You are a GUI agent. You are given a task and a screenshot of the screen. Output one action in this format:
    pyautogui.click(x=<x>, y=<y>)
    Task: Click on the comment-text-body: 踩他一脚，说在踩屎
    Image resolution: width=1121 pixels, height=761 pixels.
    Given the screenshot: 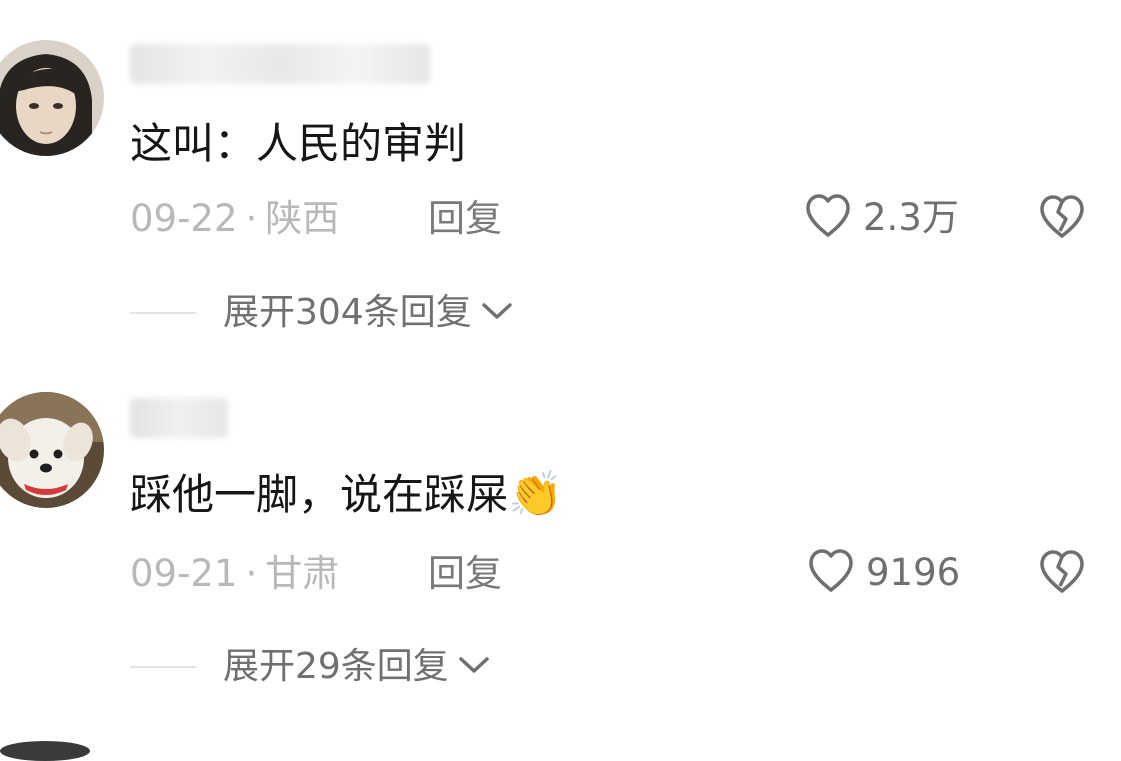 What is the action you would take?
    pyautogui.click(x=319, y=494)
    